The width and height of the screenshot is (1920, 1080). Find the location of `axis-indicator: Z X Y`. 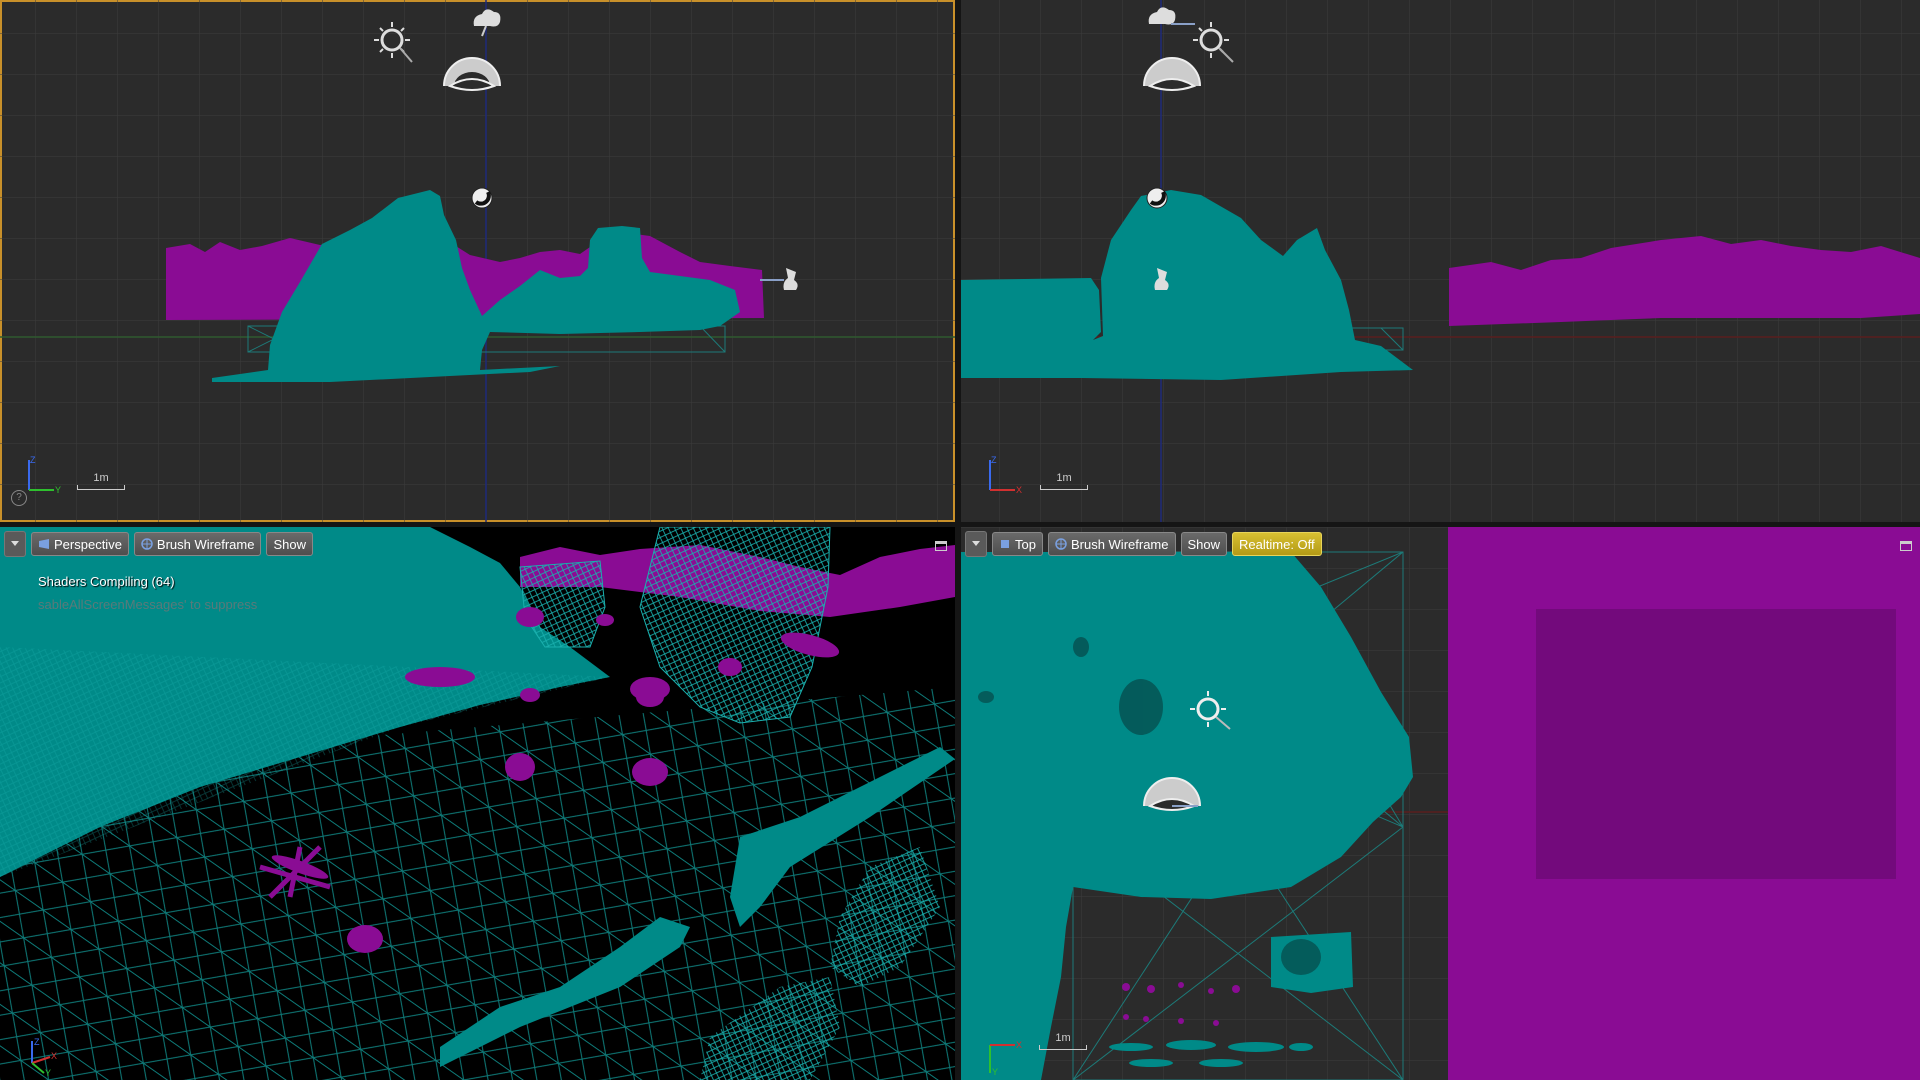

axis-indicator: Z X Y is located at coordinates (44, 1057).